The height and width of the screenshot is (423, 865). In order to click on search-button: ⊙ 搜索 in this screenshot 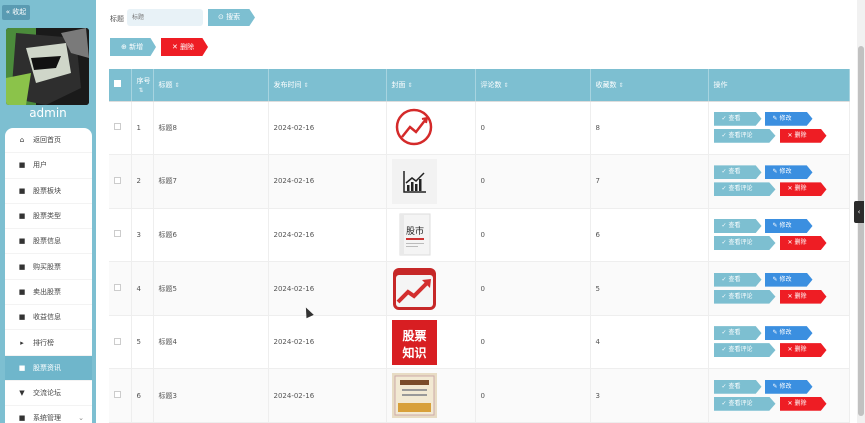, I will do `click(231, 17)`.